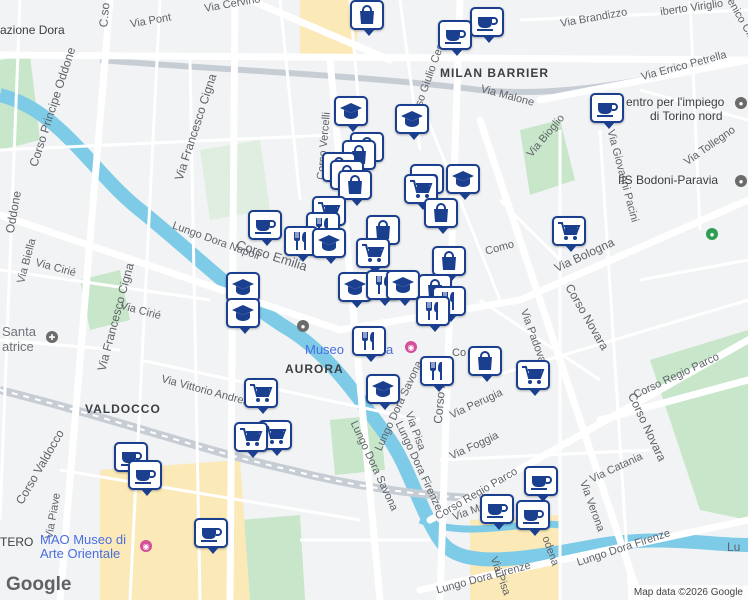 This screenshot has height=600, width=748. I want to click on mao-museum-marker-icon: ◉, so click(146, 546).